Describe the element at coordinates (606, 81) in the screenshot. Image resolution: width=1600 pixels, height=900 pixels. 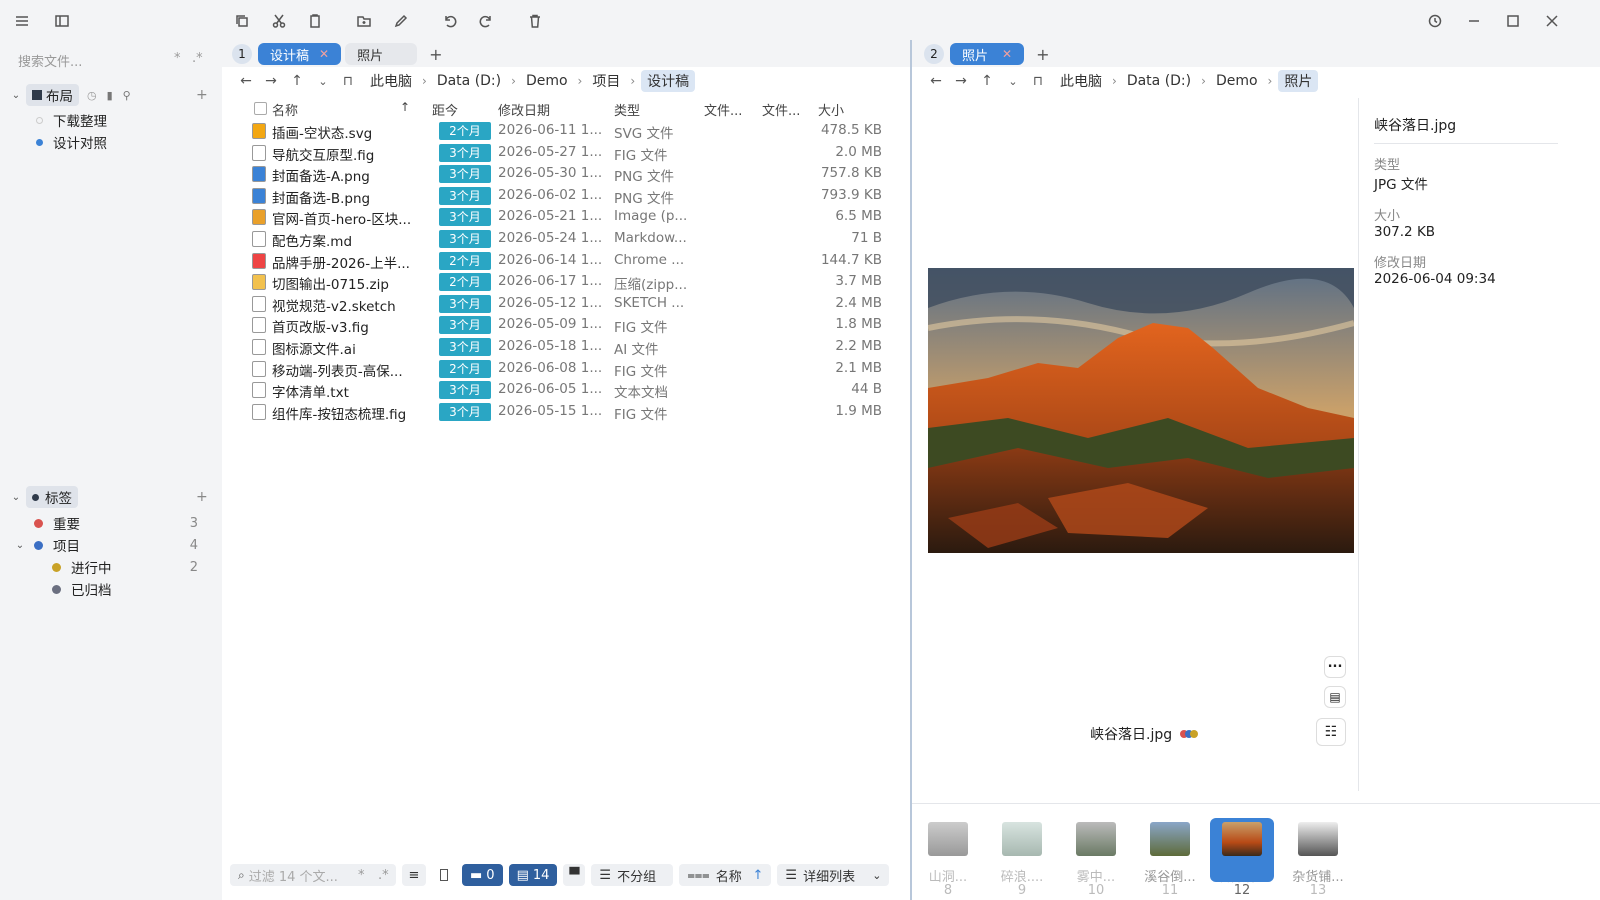
I see `breadcrumb-item: 项目` at that location.